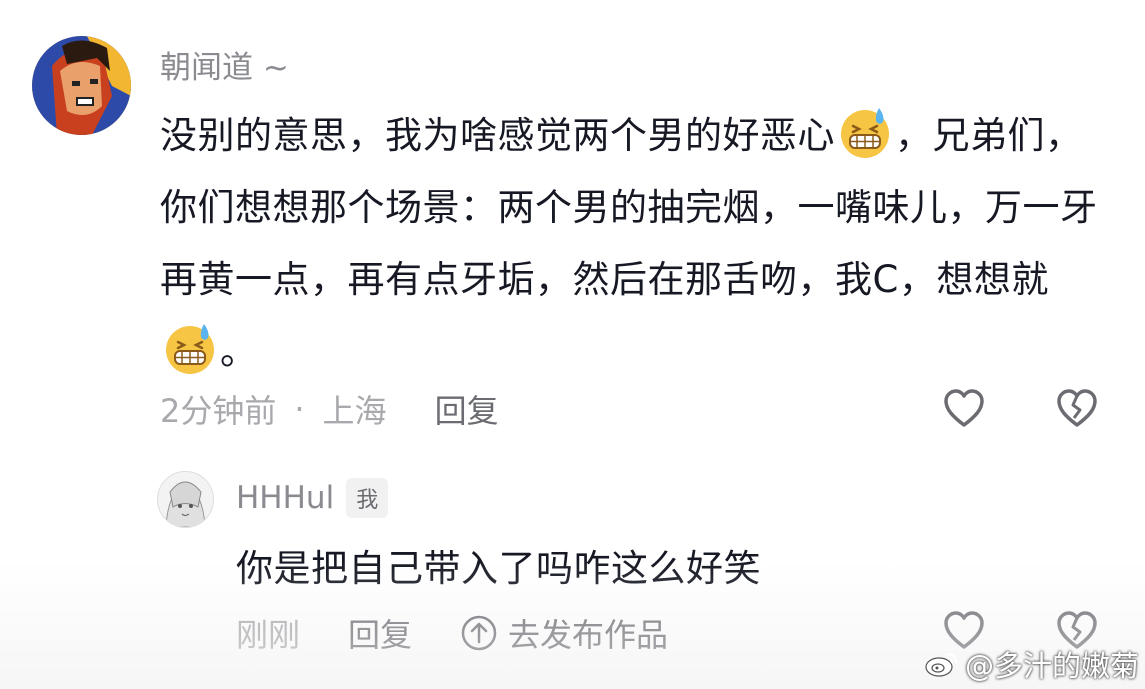 This screenshot has width=1145, height=689. Describe the element at coordinates (224, 64) in the screenshot. I see `commenter-username: 朝闻道 ~` at that location.